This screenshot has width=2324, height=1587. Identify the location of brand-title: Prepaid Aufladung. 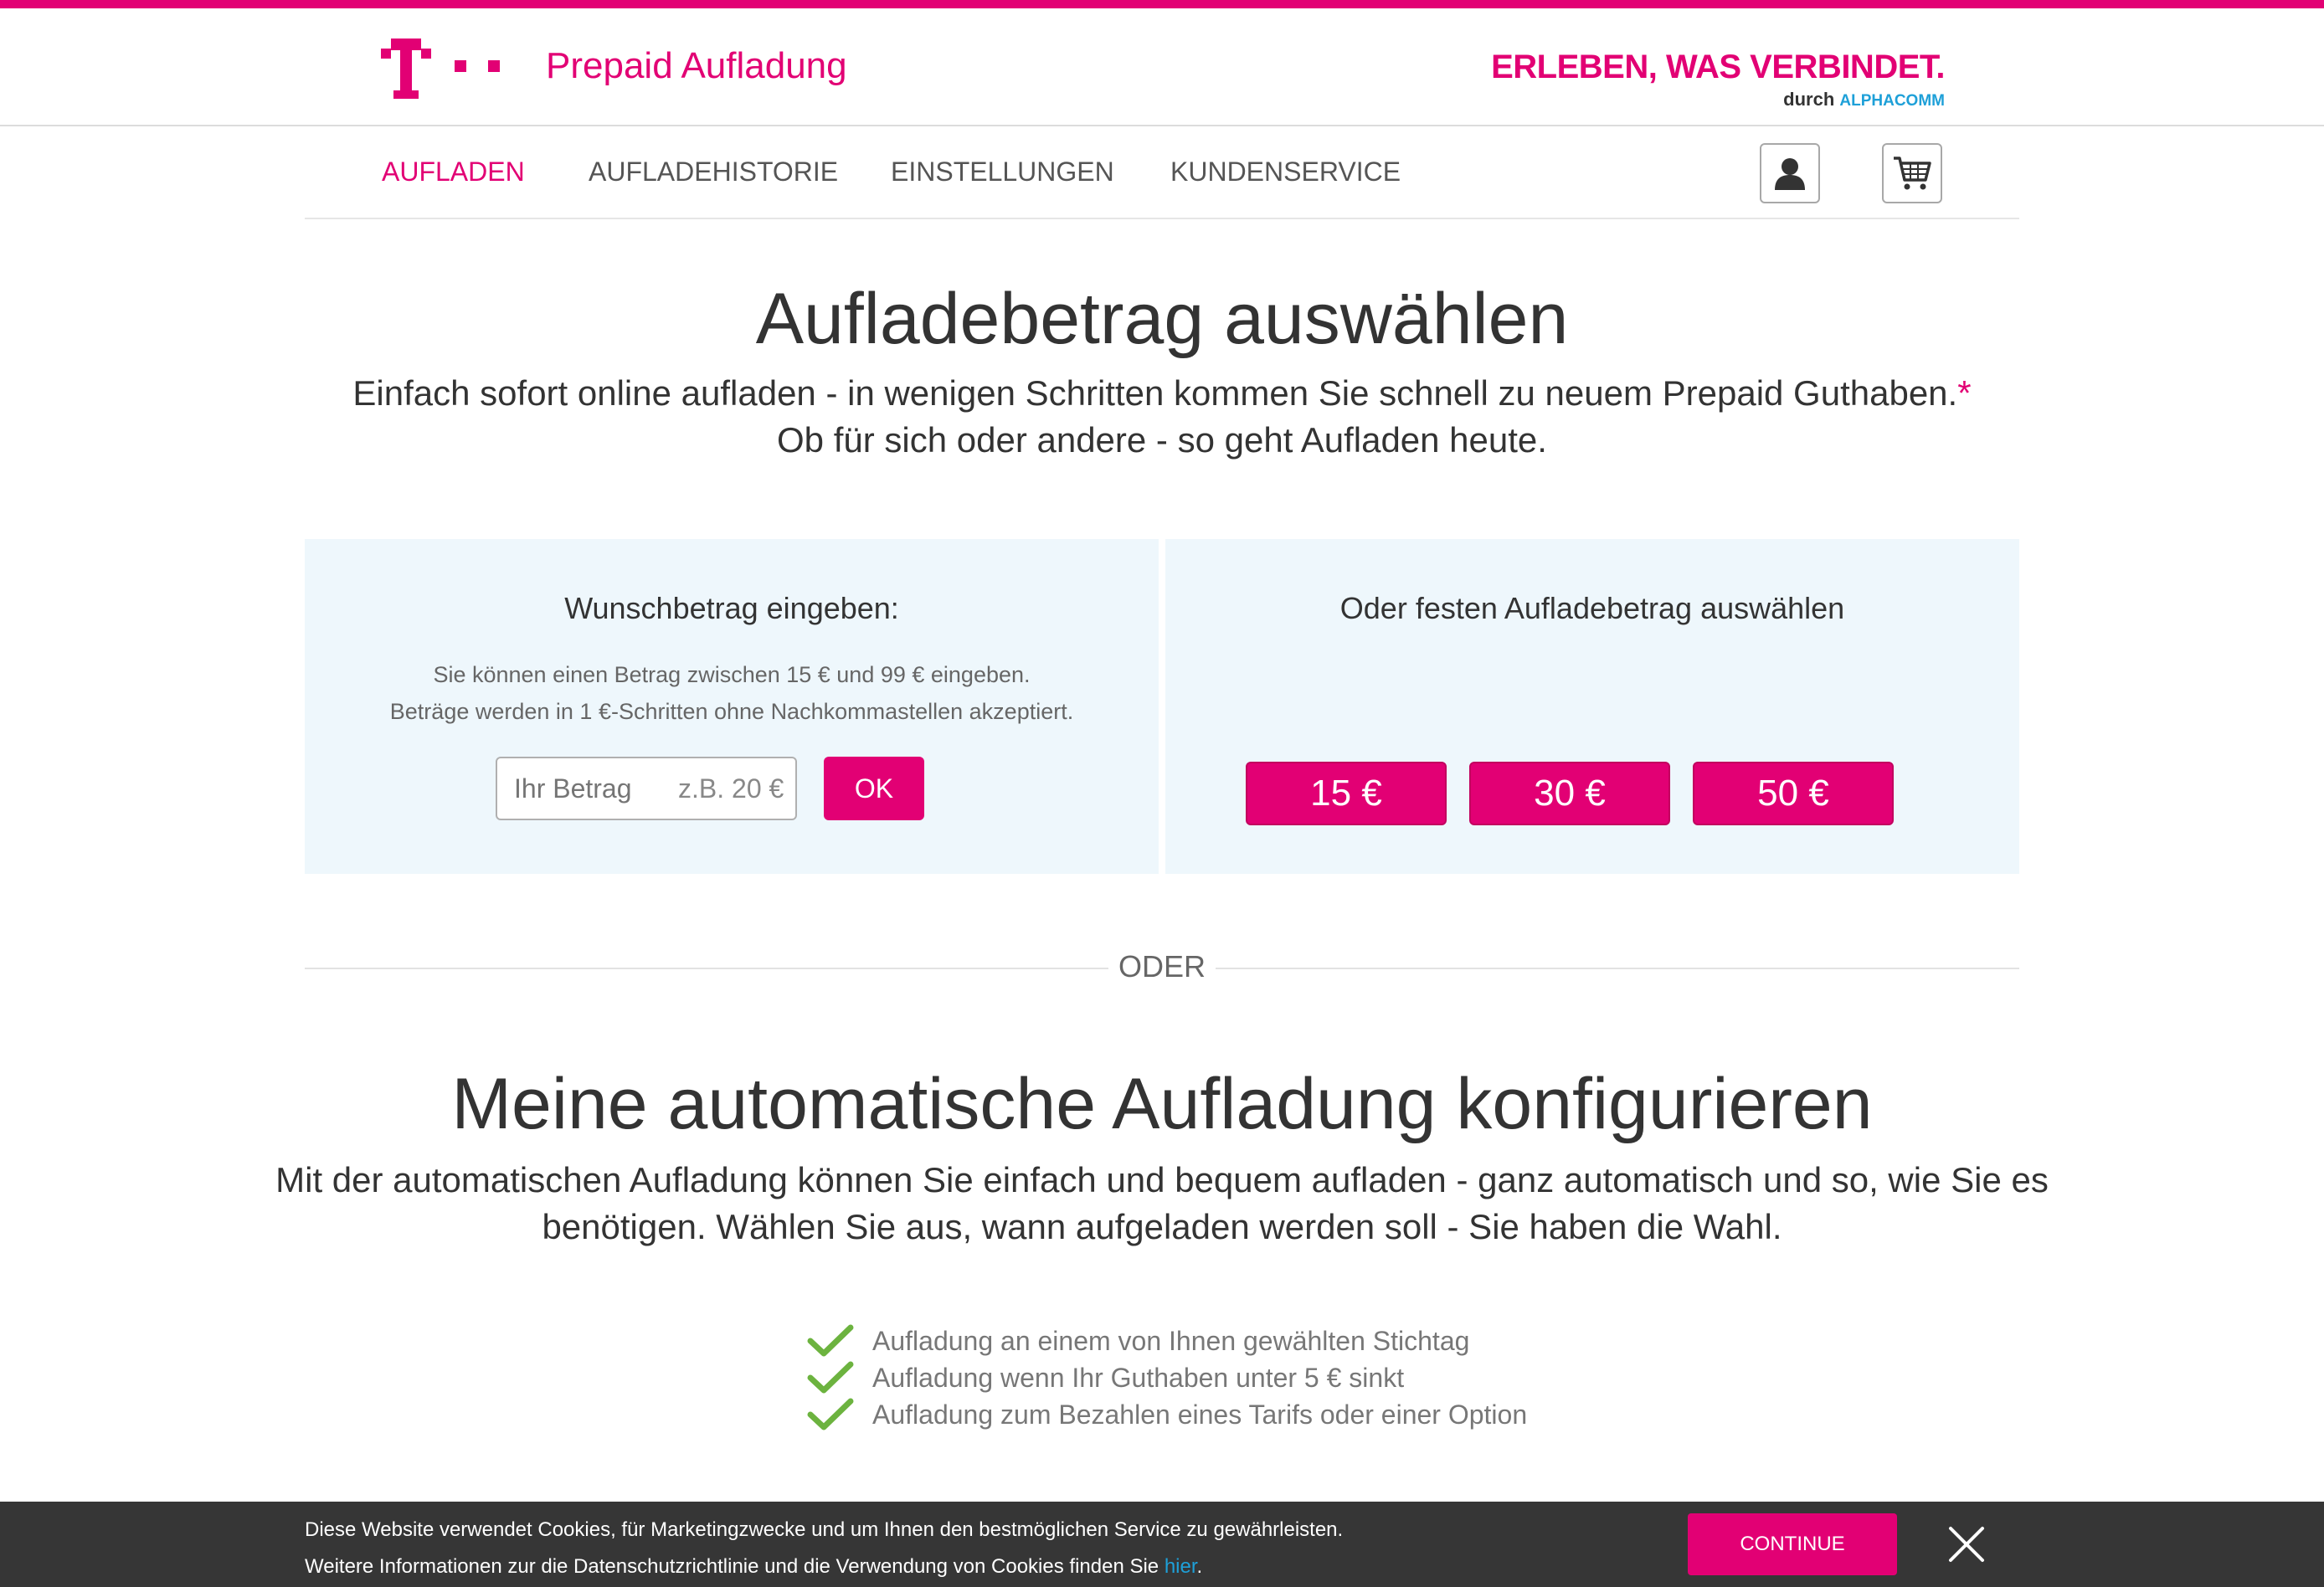
(696, 66).